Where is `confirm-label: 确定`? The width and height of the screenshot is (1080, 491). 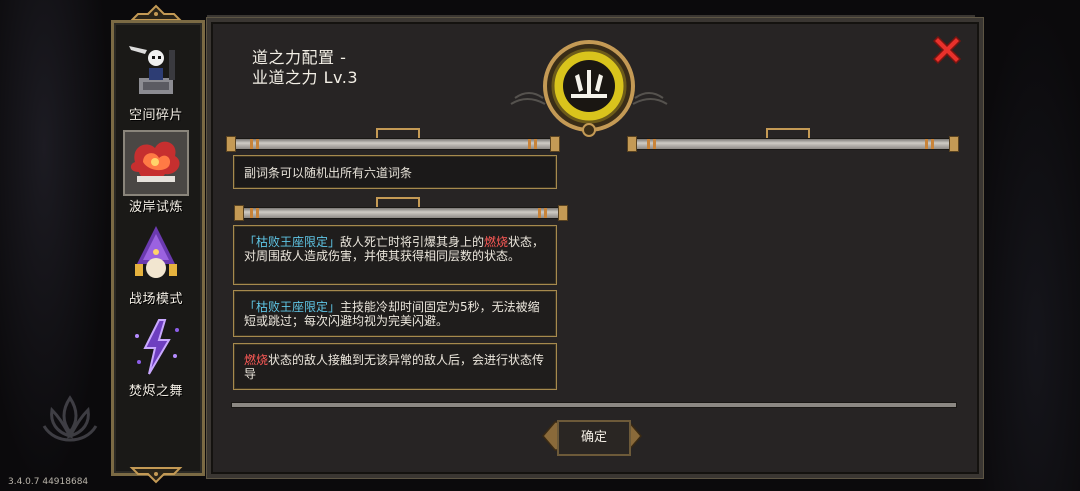 confirm-label: 确定 is located at coordinates (594, 438).